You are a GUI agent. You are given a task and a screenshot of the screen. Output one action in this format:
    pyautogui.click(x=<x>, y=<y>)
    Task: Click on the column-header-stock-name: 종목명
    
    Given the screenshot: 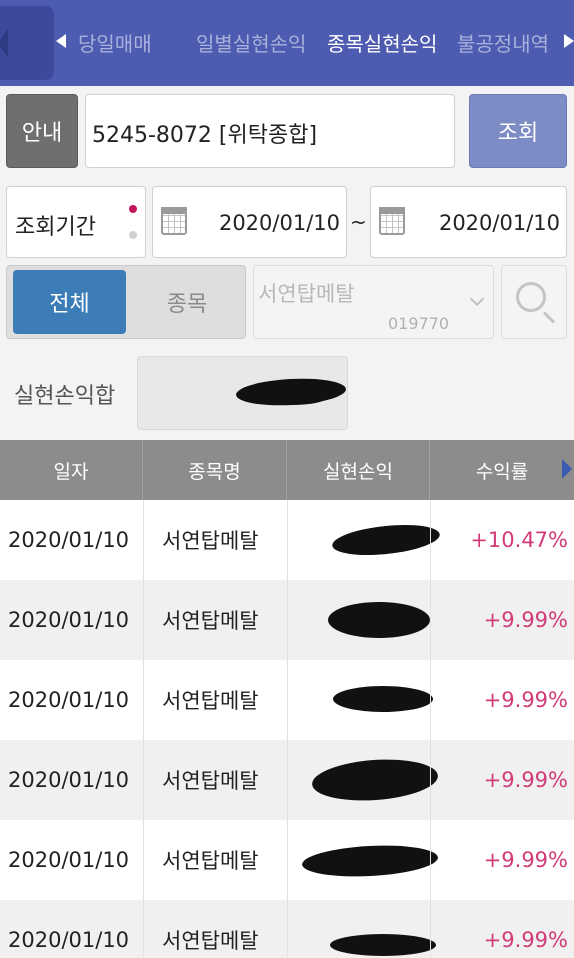 What is the action you would take?
    pyautogui.click(x=215, y=470)
    